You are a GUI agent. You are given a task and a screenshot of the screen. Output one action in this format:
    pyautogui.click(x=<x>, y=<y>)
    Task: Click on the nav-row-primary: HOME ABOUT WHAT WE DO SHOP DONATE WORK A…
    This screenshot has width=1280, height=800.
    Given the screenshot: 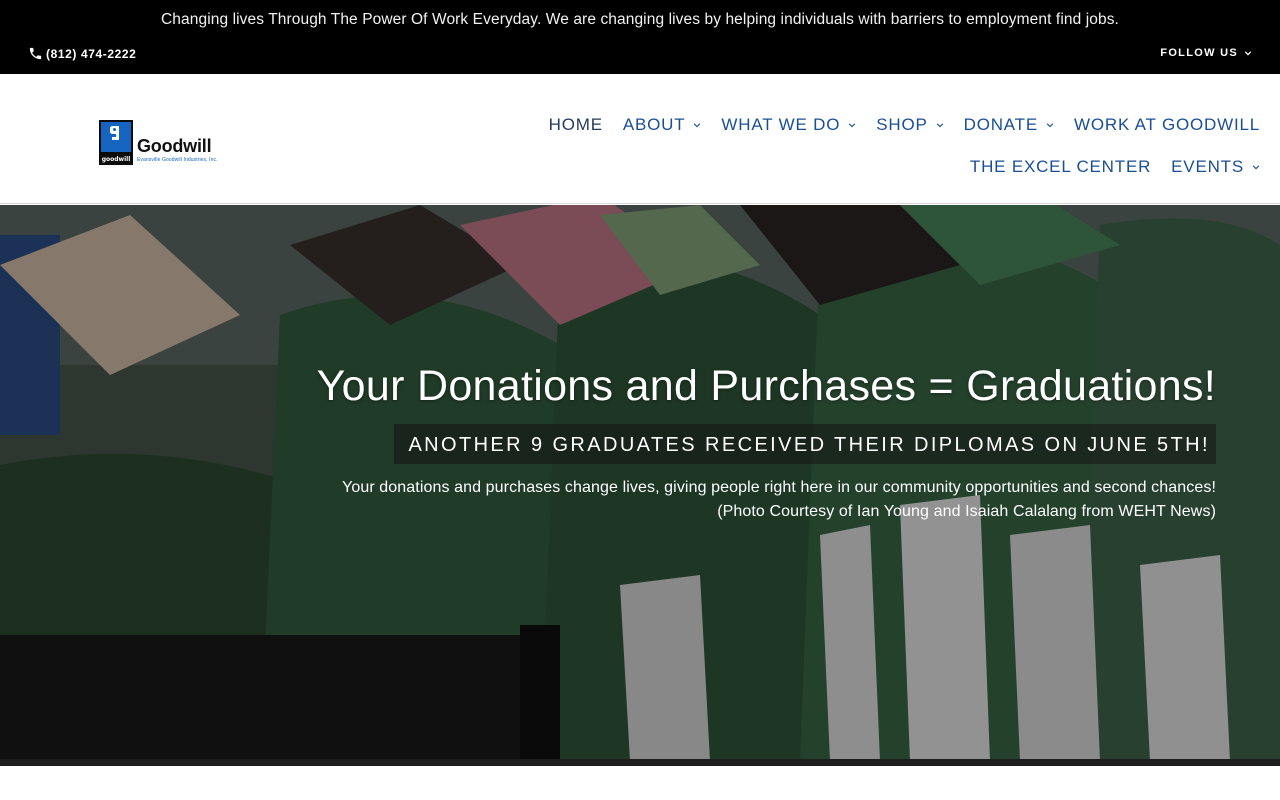 What is the action you would take?
    pyautogui.click(x=880, y=125)
    